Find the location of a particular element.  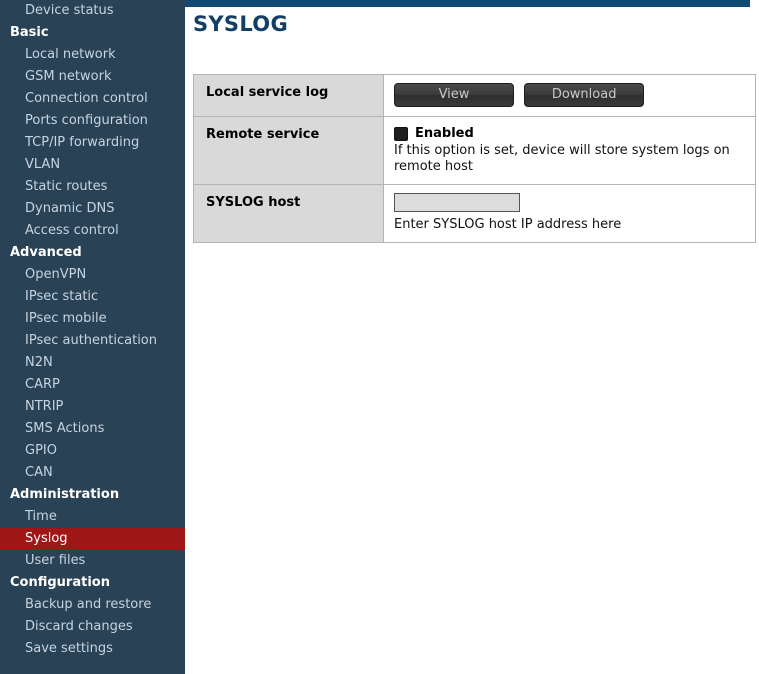

sidebar-item-ports-configuration: Ports configuration is located at coordinates (92, 121).